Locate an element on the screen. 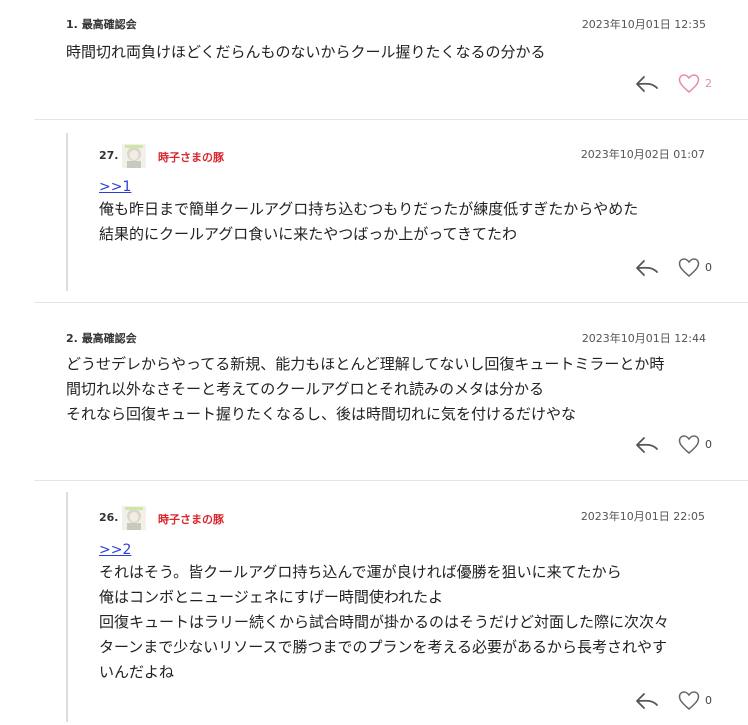 This screenshot has width=748, height=725. comment-body: 時間切れ両負けほどくだらんものないからクール握りたくなるの分かる is located at coordinates (306, 52).